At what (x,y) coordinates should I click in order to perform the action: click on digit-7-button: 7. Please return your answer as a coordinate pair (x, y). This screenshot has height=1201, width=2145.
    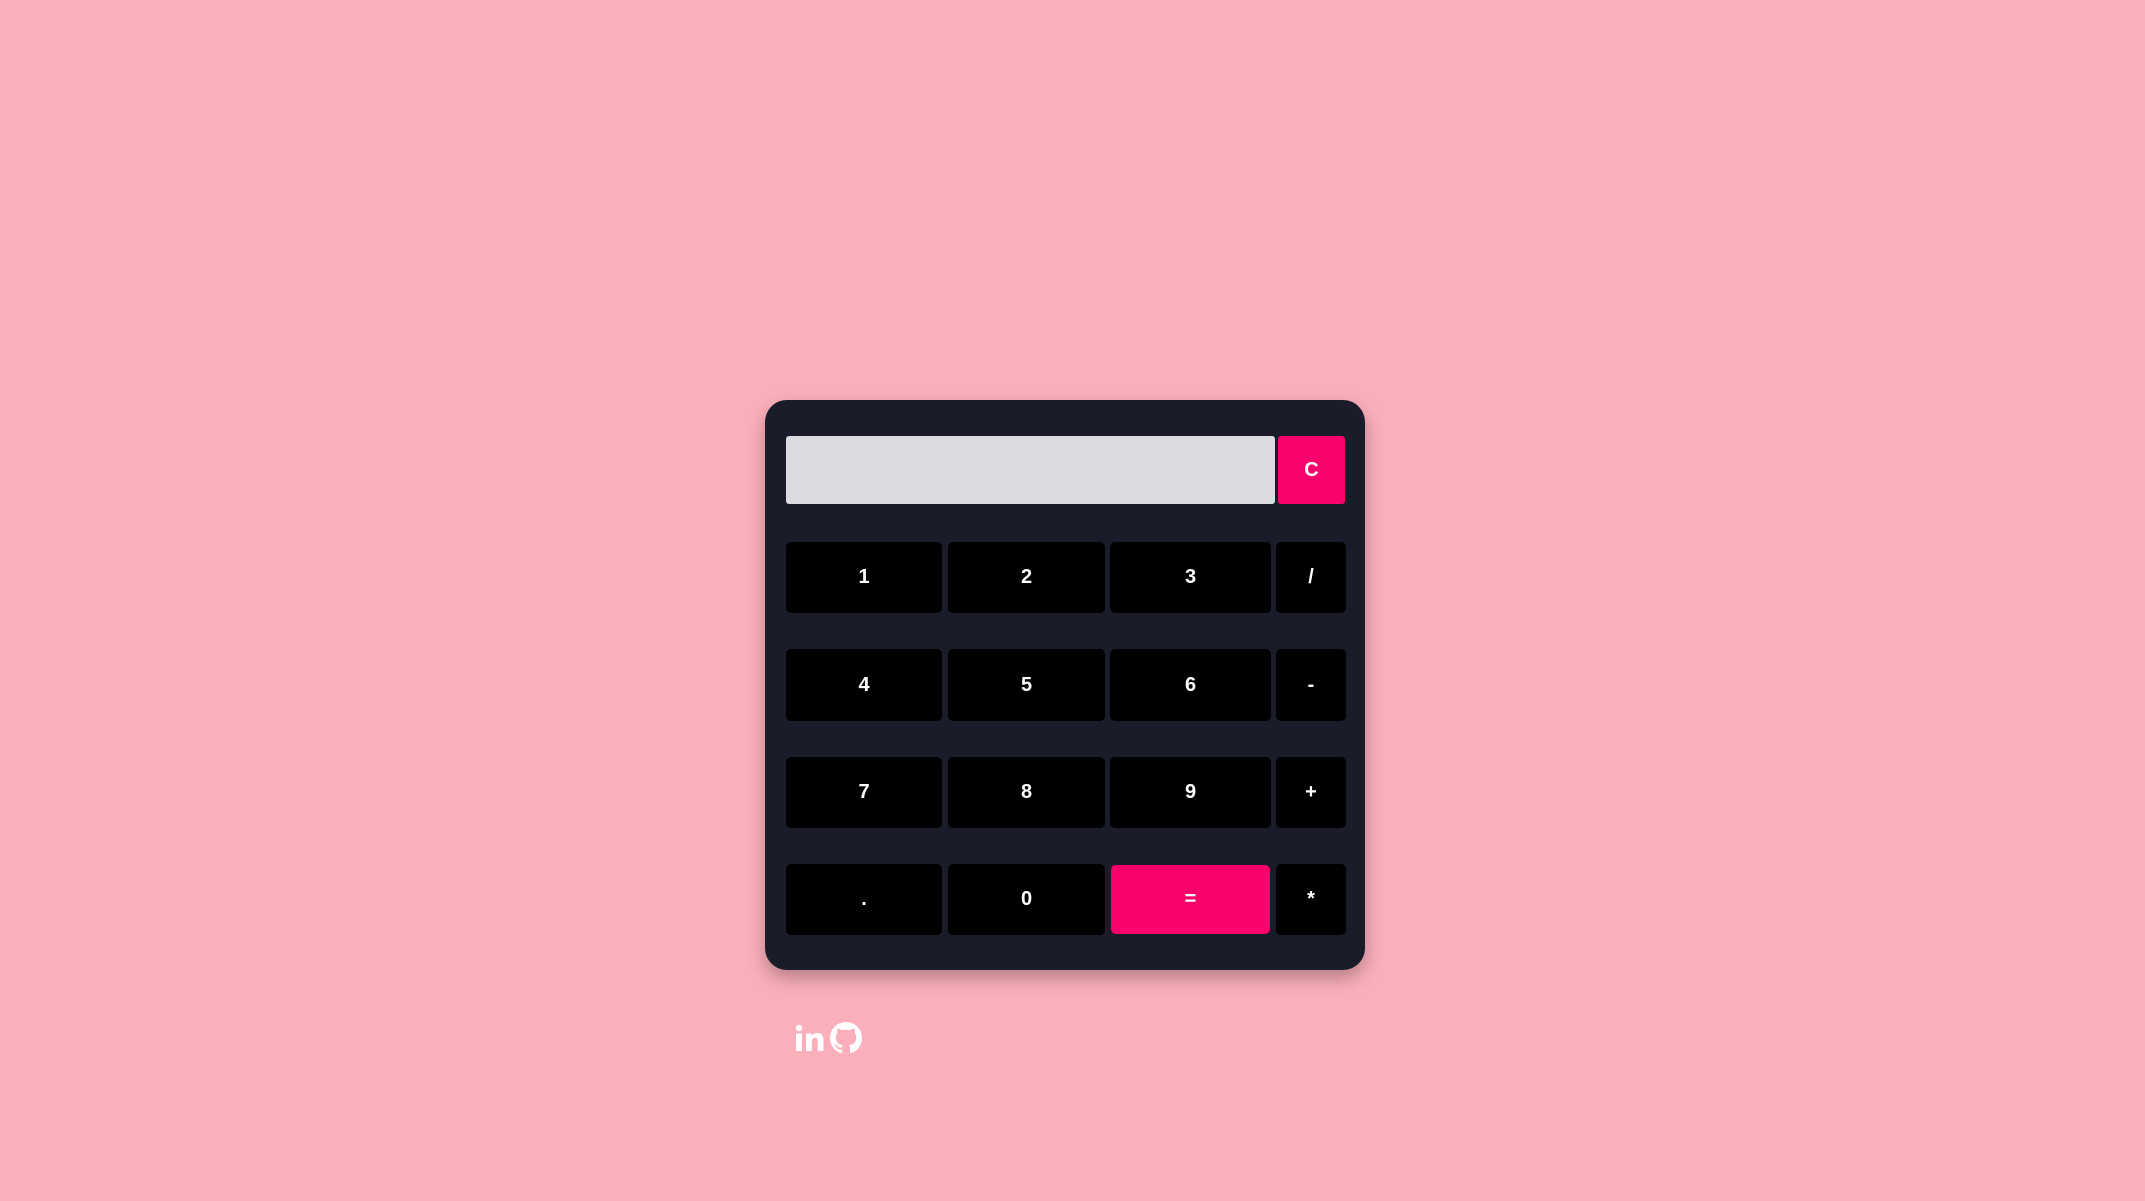
    Looking at the image, I should click on (864, 792).